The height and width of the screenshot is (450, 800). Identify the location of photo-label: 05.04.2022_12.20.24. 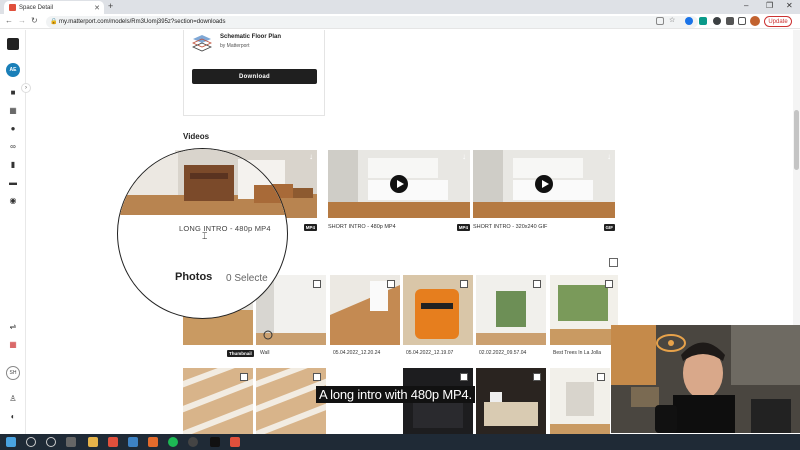
(357, 353).